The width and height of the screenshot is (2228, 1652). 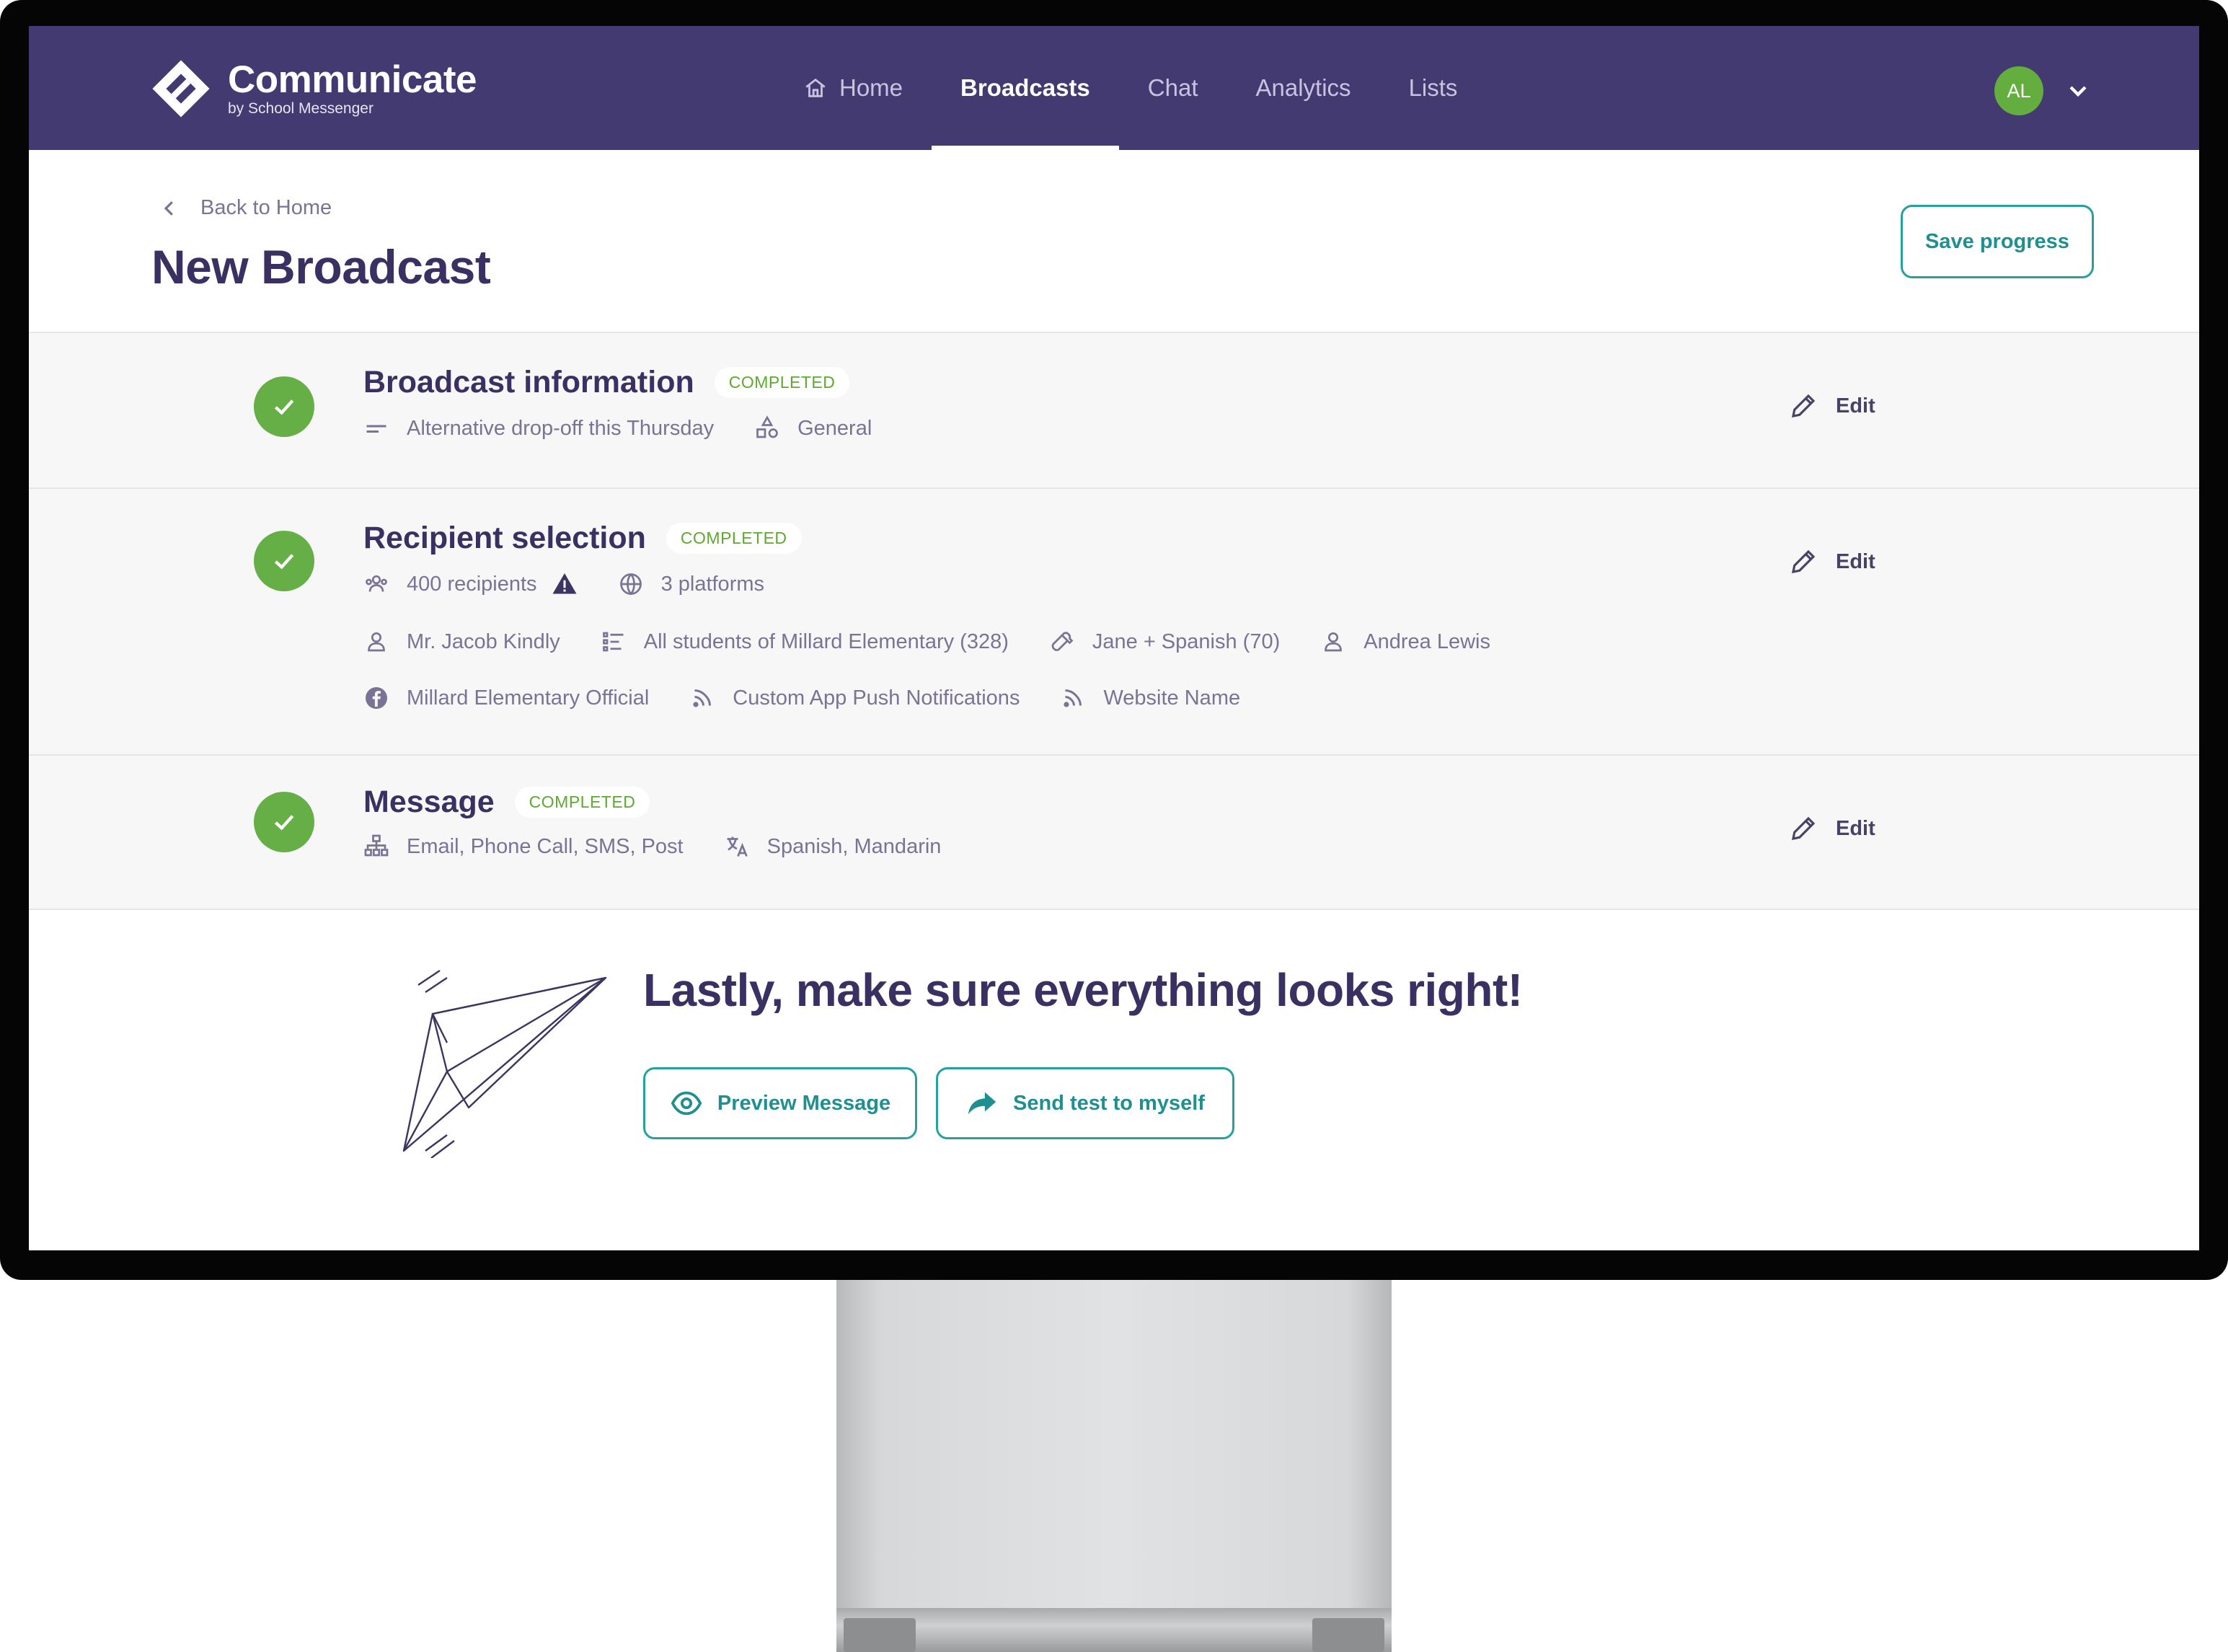 What do you see at coordinates (613, 642) in the screenshot?
I see `list-icon` at bounding box center [613, 642].